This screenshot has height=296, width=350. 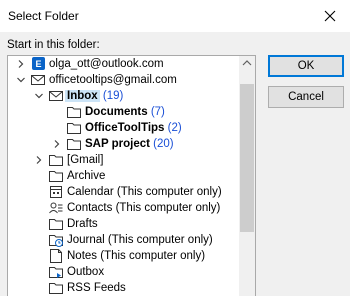 I want to click on folder-name: Documents, so click(x=116, y=112).